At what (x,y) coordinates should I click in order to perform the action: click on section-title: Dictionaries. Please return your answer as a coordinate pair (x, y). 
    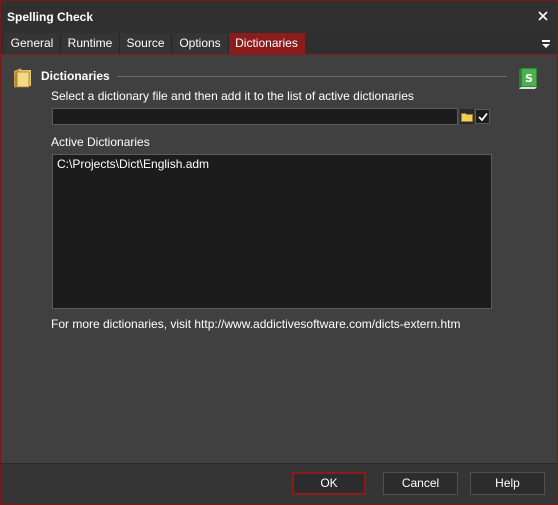
    Looking at the image, I should click on (75, 76).